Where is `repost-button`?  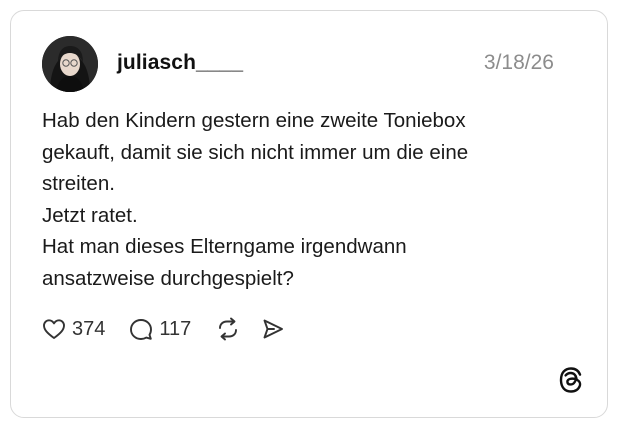 repost-button is located at coordinates (228, 329).